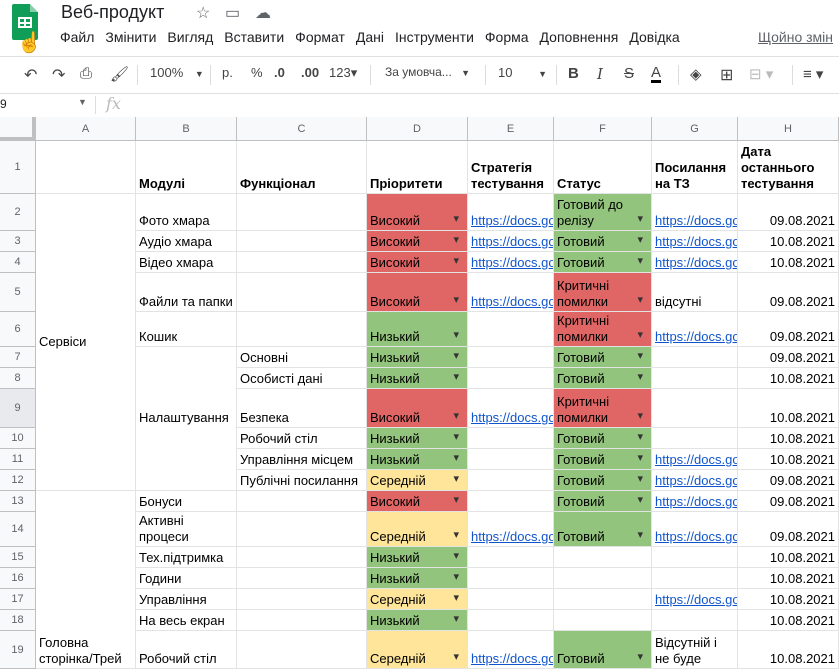 This screenshot has width=839, height=669. What do you see at coordinates (417, 557) in the screenshot?
I see `priority-cell-15: Низький` at bounding box center [417, 557].